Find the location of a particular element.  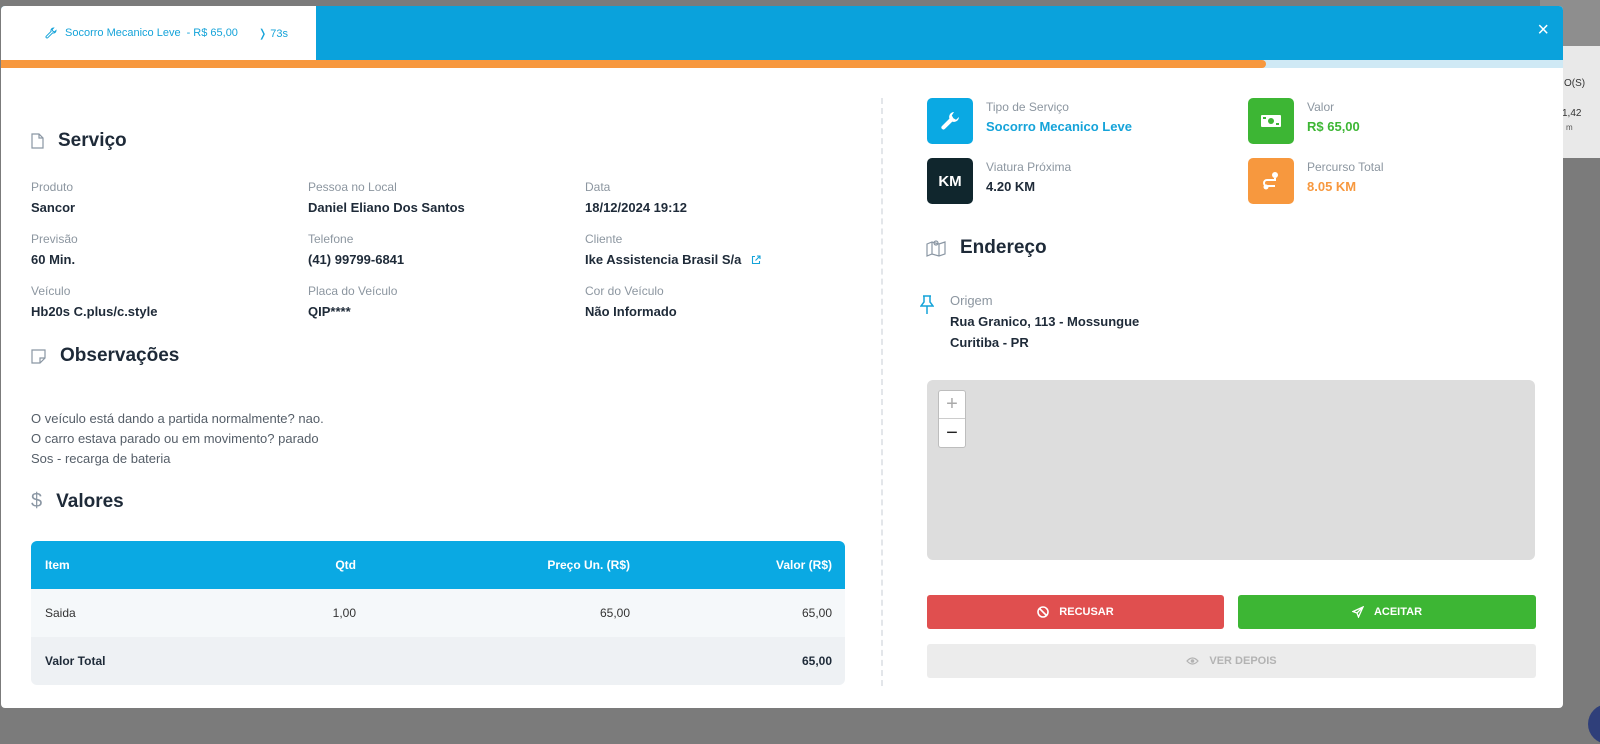

header-service-name: Socorro Mecanico Leve is located at coordinates (123, 33).